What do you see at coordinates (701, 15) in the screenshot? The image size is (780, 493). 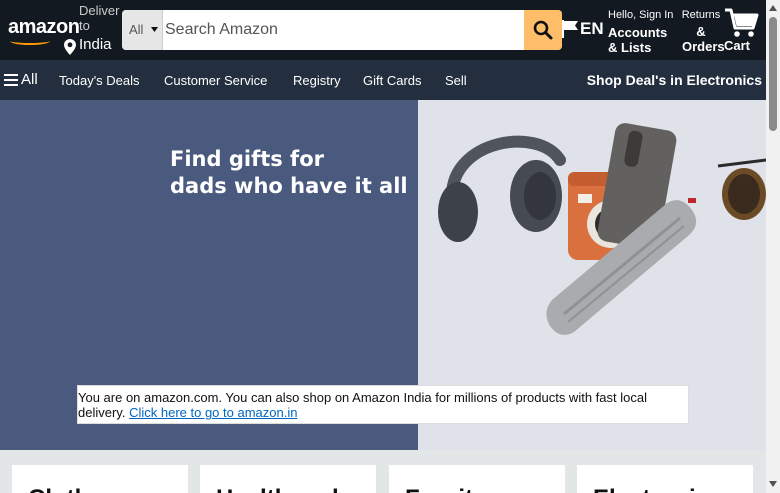 I see `returns-label: Returns` at bounding box center [701, 15].